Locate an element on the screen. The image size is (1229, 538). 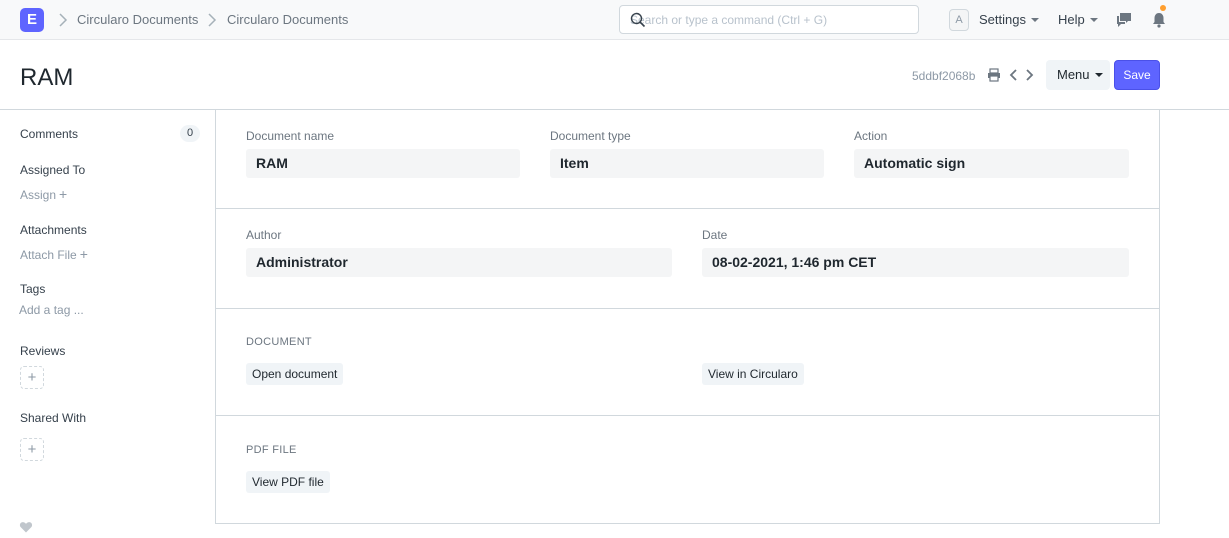
document-name-field: RAM is located at coordinates (383, 163).